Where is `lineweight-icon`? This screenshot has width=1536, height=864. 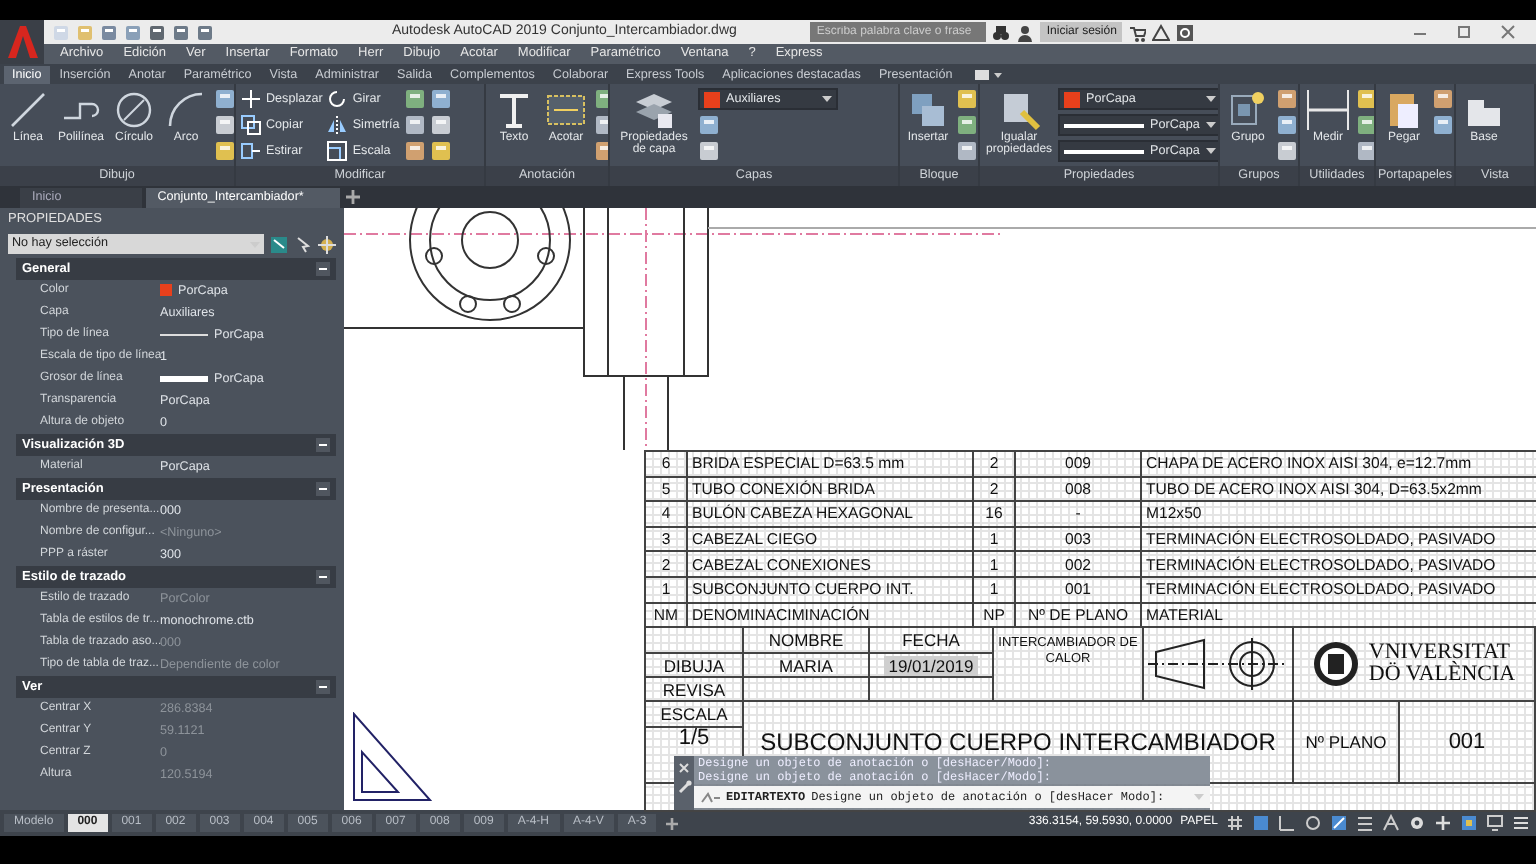
lineweight-icon is located at coordinates (1365, 823).